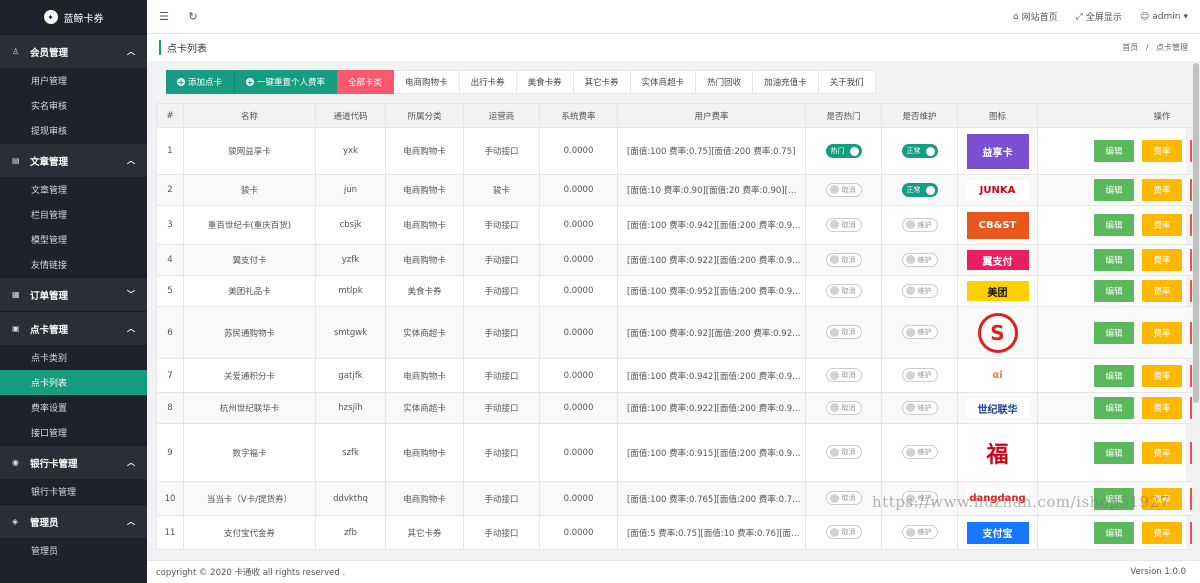 The height and width of the screenshot is (583, 1200). I want to click on crumb-home: 首页, so click(1130, 47).